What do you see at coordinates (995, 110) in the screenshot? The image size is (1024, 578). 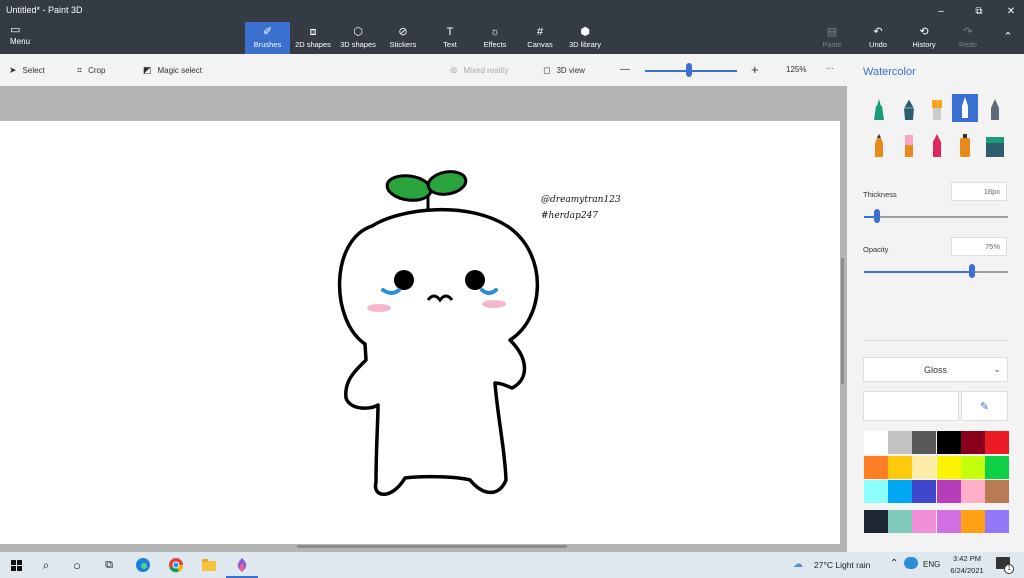 I see `pixel-pen-brush` at bounding box center [995, 110].